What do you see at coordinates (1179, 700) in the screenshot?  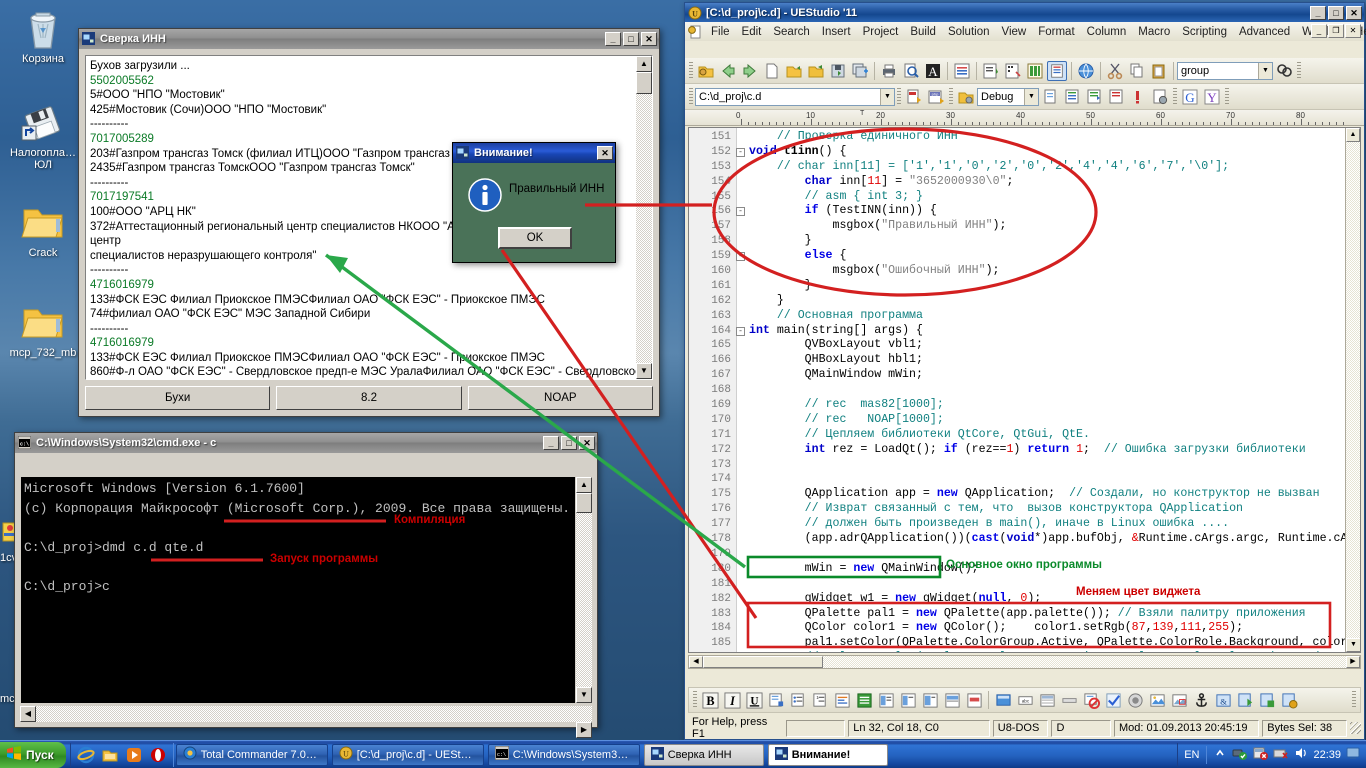 I see `image-map-icon` at bounding box center [1179, 700].